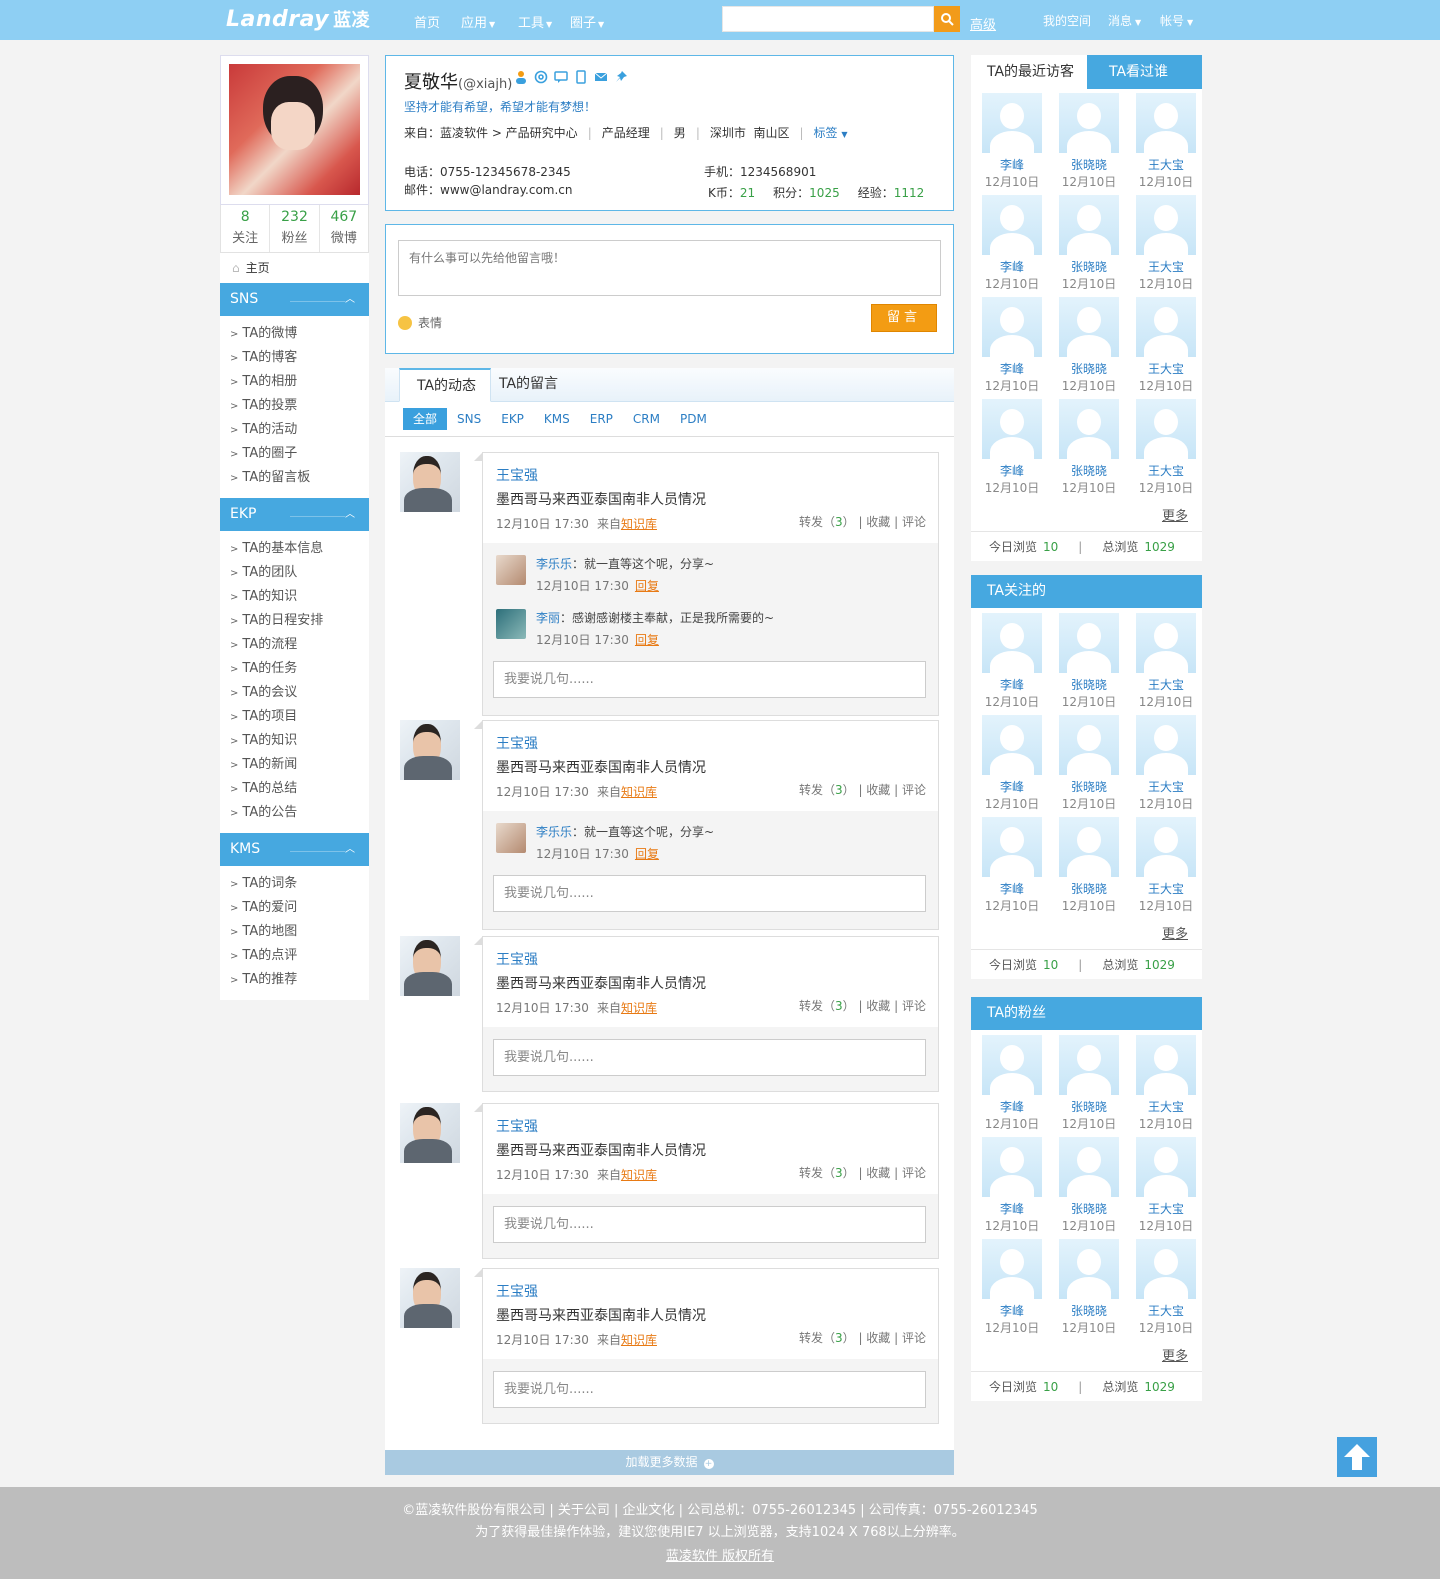  I want to click on sidebar-section-sns: SNS ︿, so click(294, 299).